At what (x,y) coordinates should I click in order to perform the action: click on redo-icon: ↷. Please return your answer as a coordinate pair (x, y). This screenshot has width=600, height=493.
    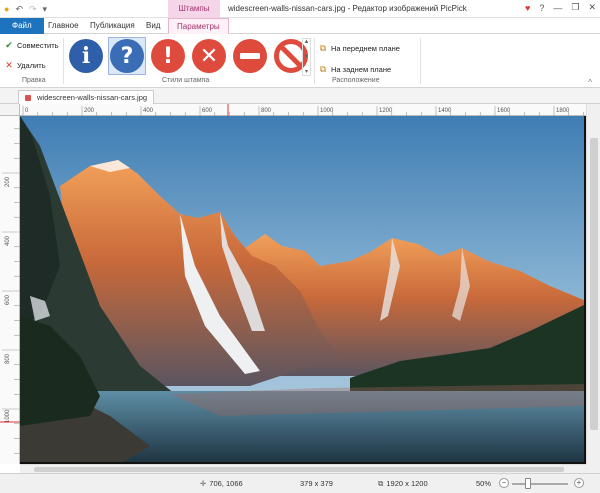
    Looking at the image, I should click on (33, 9).